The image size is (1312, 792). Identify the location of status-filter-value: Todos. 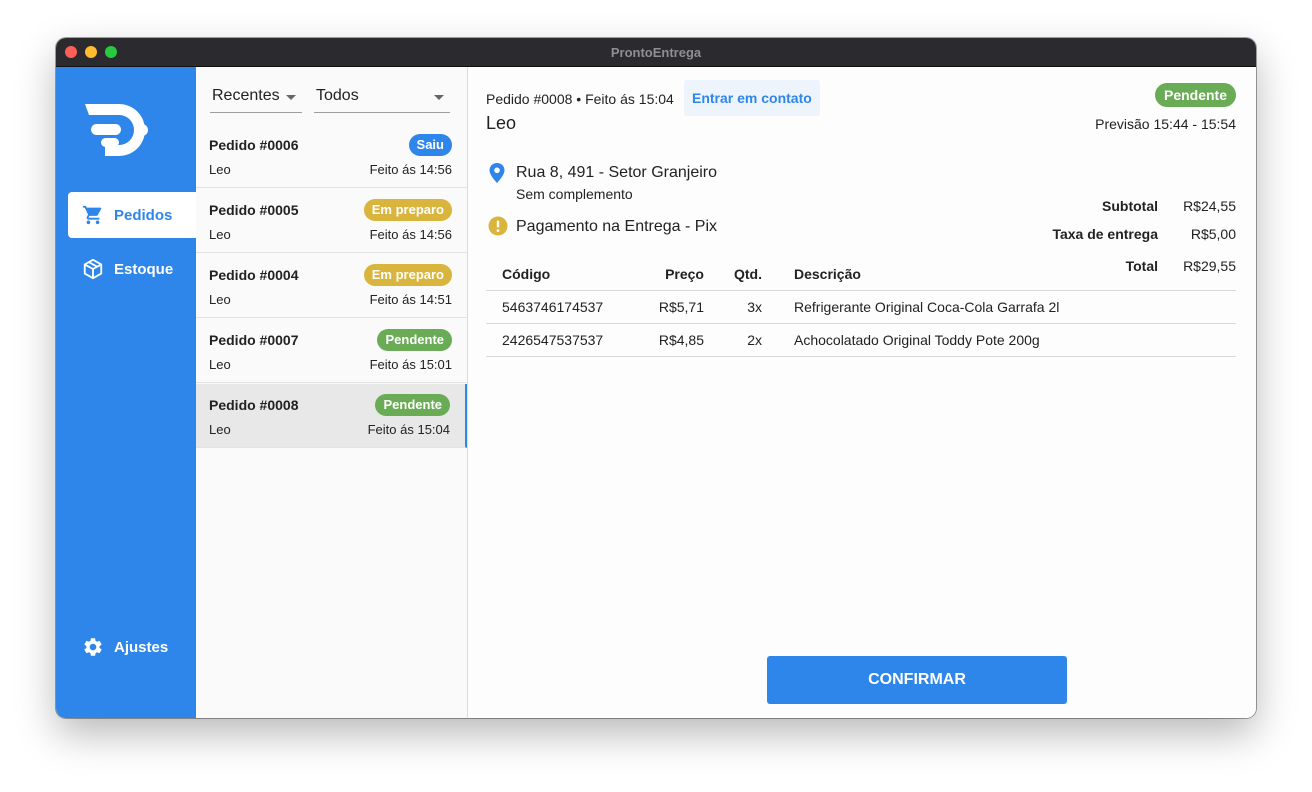
(337, 95).